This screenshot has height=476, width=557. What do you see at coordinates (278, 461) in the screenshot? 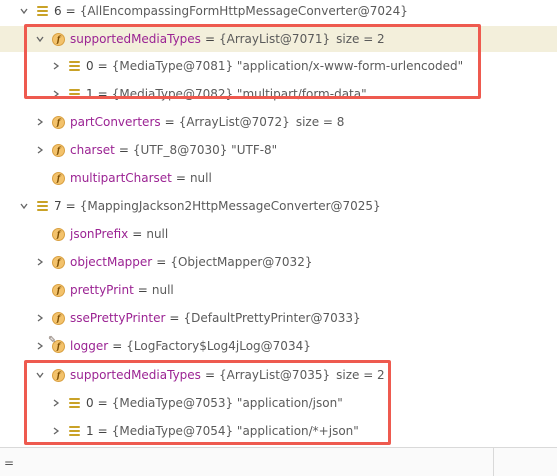
I see `evaluate-bar: =` at bounding box center [278, 461].